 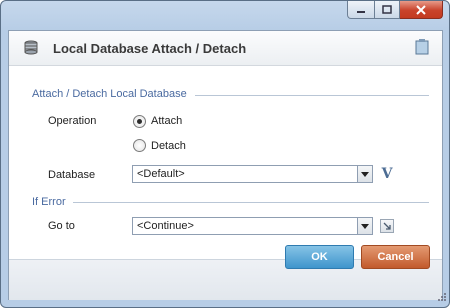 I want to click on goto-target-button, so click(x=387, y=226).